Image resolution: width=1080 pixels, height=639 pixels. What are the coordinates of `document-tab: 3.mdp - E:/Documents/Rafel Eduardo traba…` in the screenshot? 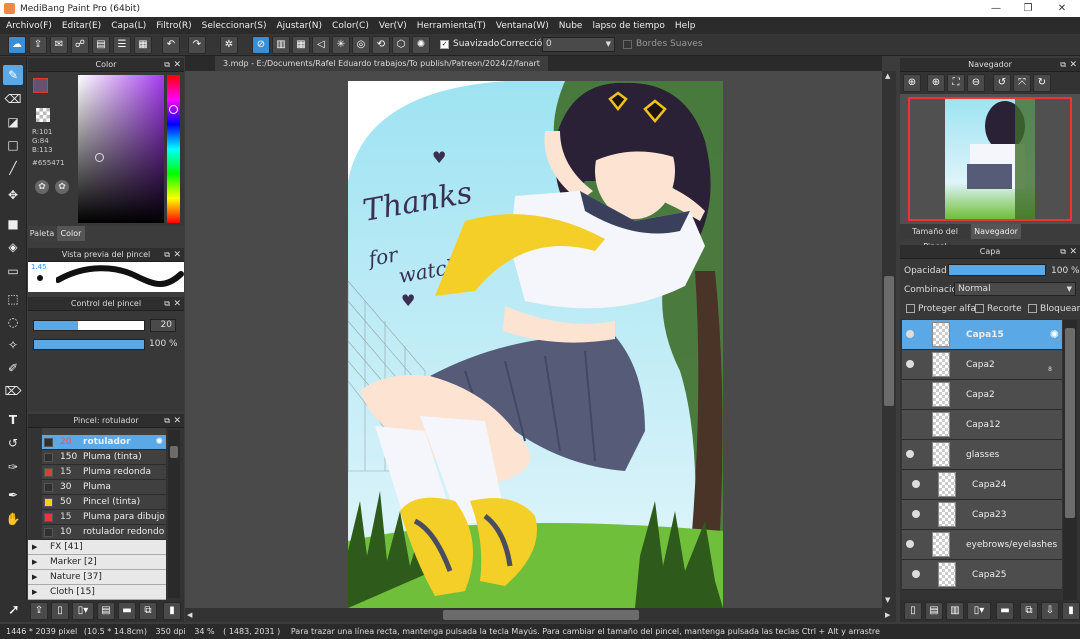 It's located at (381, 63).